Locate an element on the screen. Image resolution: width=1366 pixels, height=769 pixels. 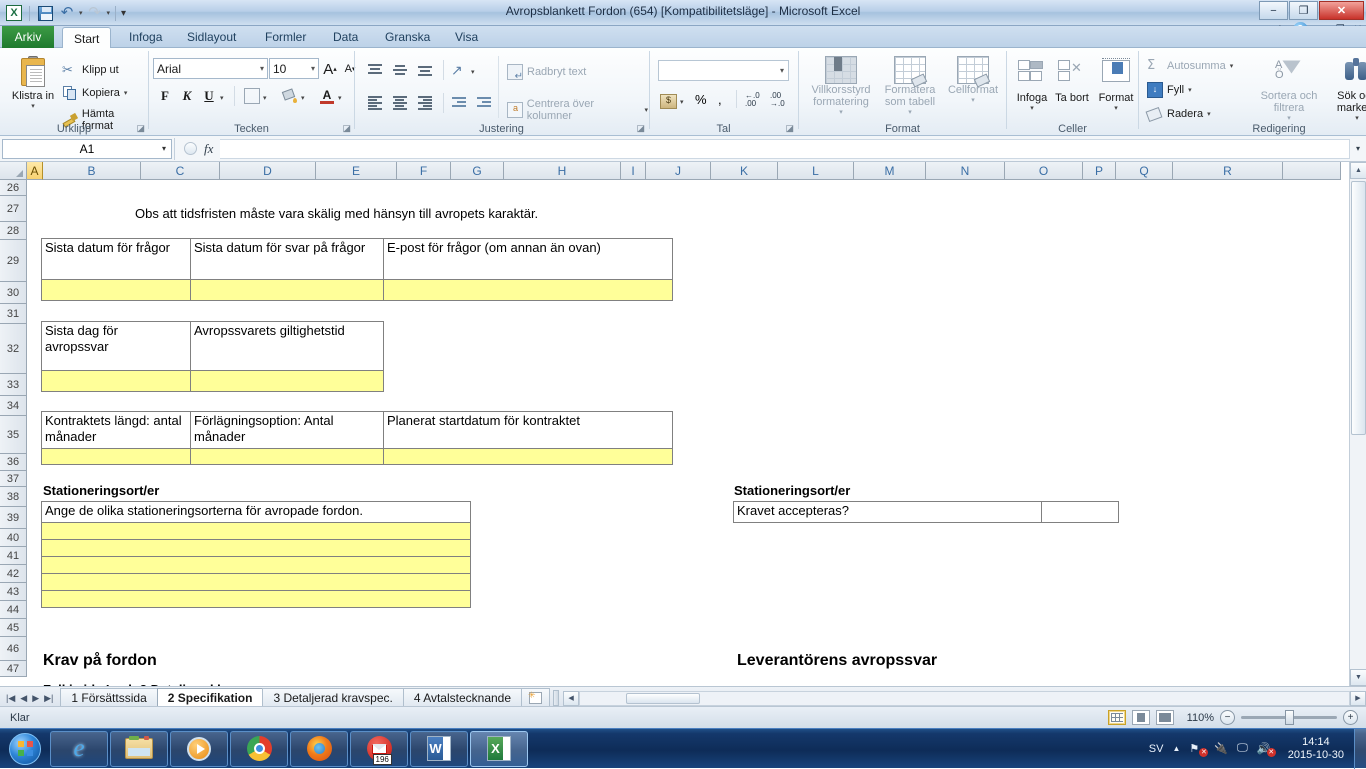
row-header-37: 37 is located at coordinates (13, 479).